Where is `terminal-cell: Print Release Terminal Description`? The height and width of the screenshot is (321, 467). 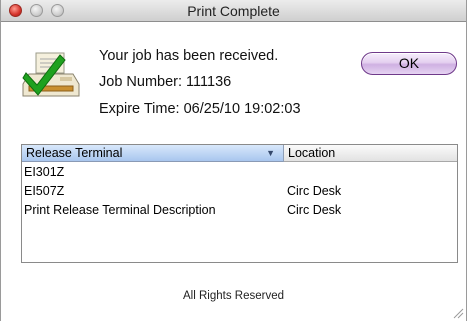
terminal-cell: Print Release Terminal Description is located at coordinates (120, 210).